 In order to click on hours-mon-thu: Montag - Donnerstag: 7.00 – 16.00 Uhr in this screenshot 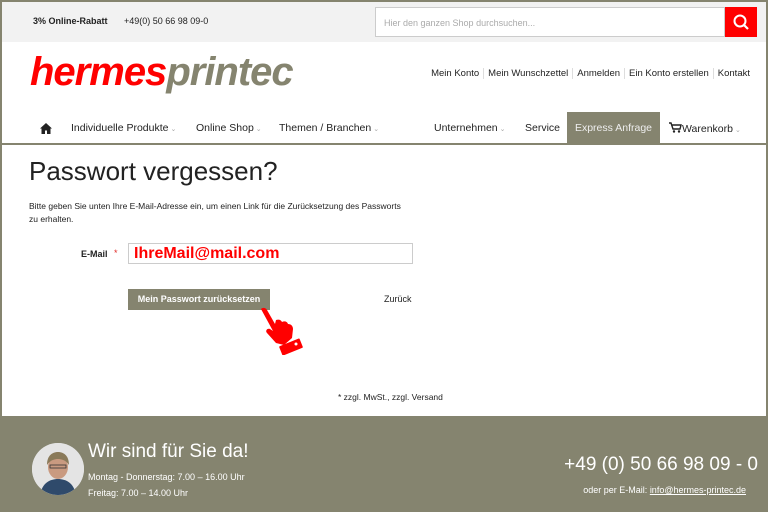, I will do `click(166, 477)`.